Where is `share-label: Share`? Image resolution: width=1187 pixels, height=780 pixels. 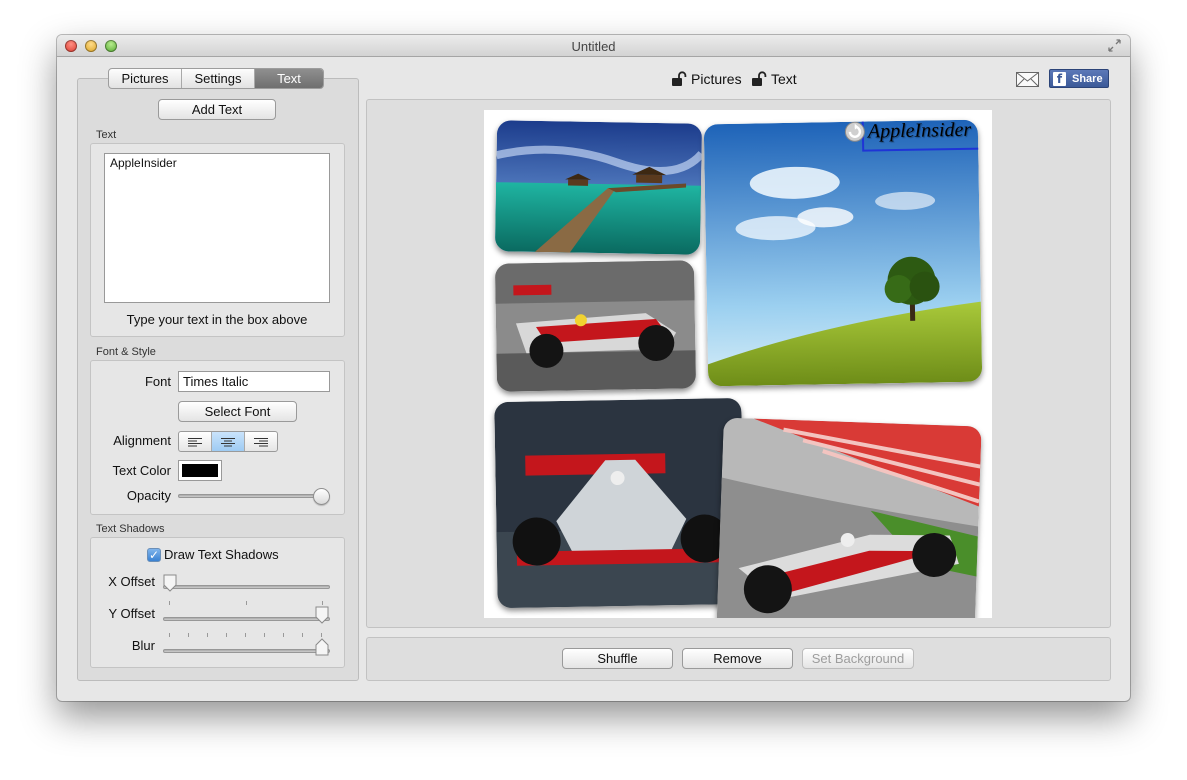 share-label: Share is located at coordinates (1087, 79).